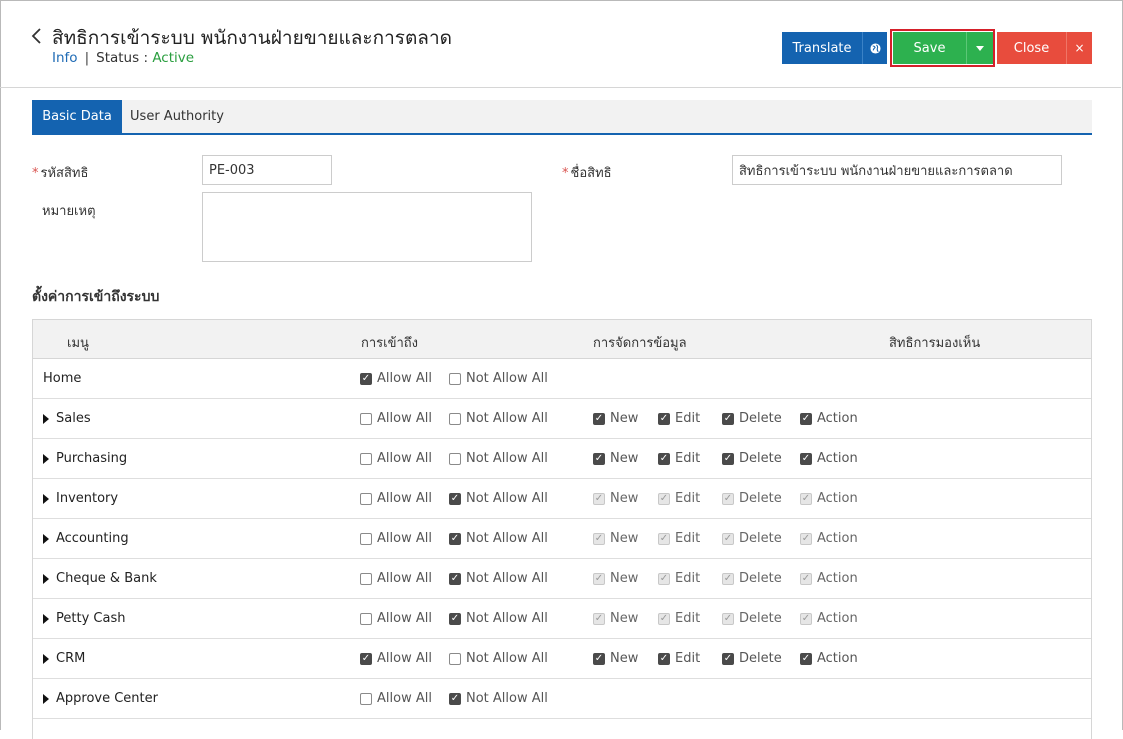 Image resolution: width=1123 pixels, height=739 pixels. What do you see at coordinates (1031, 48) in the screenshot?
I see `close-button: Close` at bounding box center [1031, 48].